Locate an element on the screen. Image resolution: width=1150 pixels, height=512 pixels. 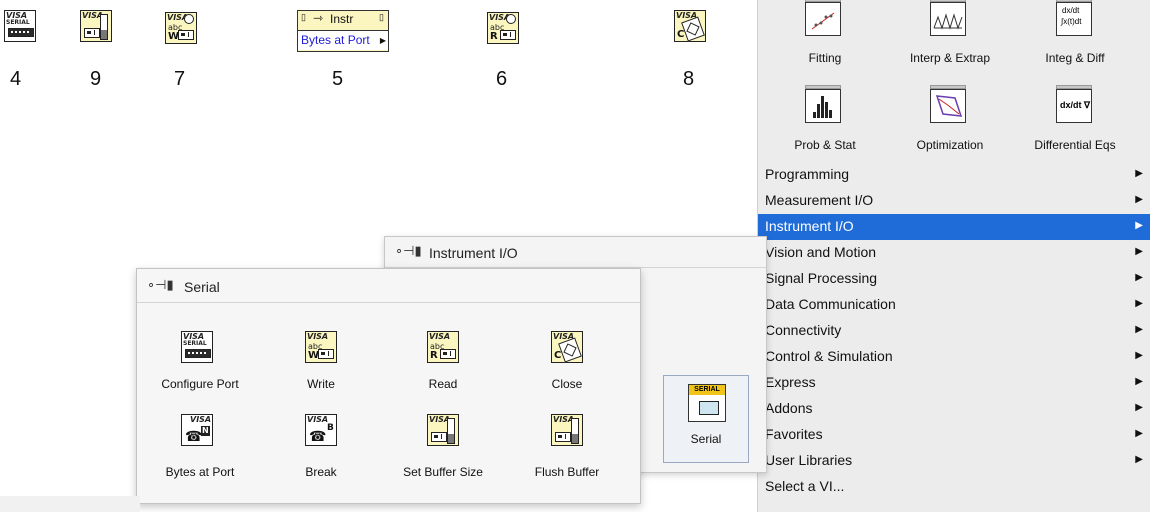
fitting-graph-icon is located at coordinates (823, 21).